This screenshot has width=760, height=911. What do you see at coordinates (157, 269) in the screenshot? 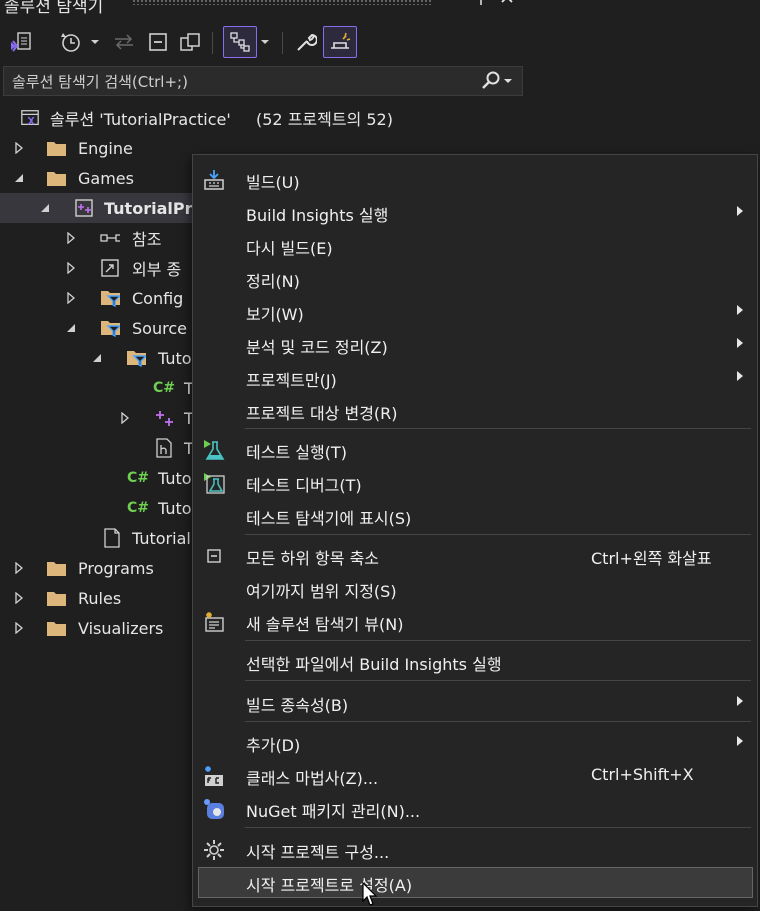
I see `tree-item-label: 외부 종` at bounding box center [157, 269].